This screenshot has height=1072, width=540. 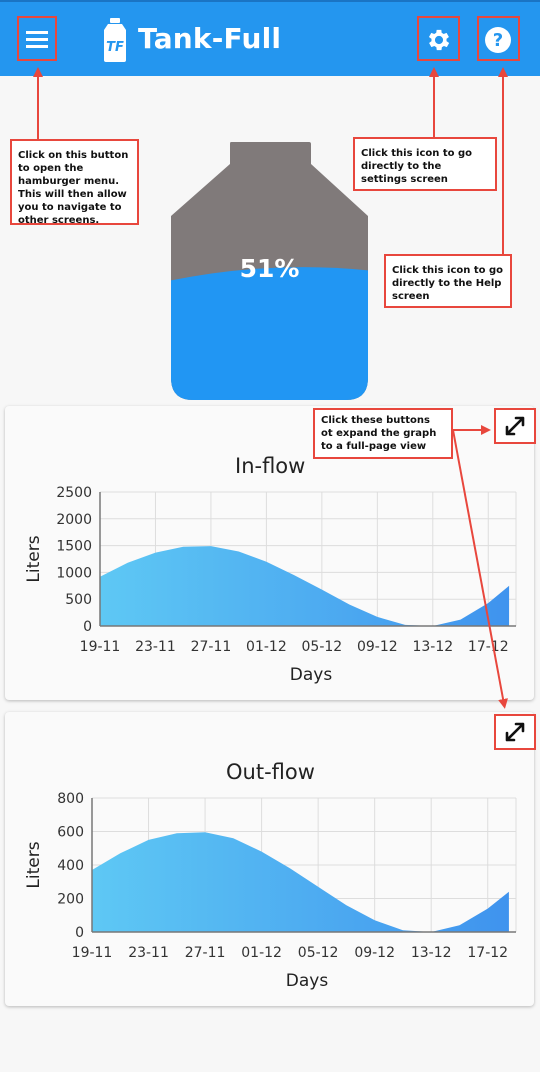 I want to click on y-tick-label: 1500, so click(x=74, y=547).